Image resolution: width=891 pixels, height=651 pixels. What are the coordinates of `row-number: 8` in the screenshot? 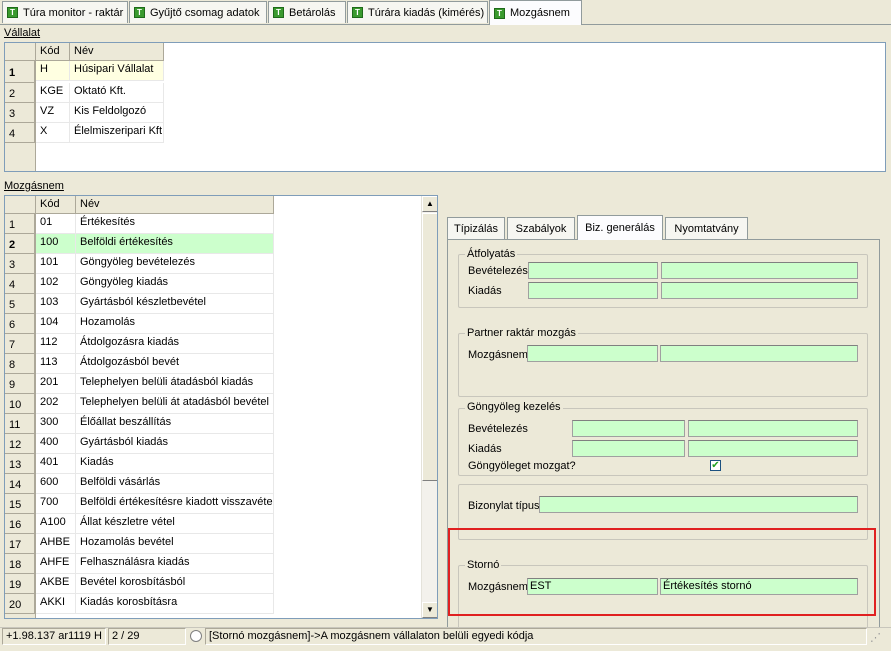 It's located at (20, 364).